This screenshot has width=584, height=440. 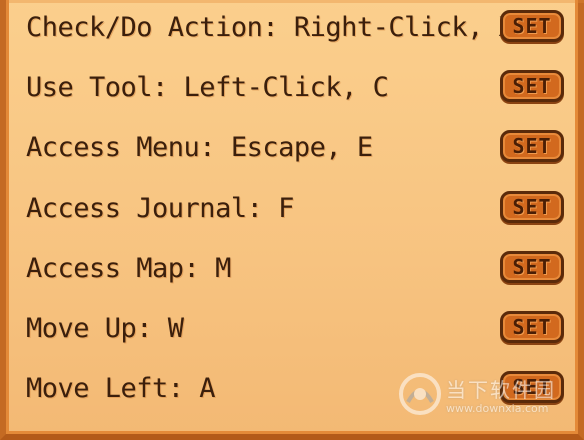 I want to click on set-button-use-tool: SET, so click(x=532, y=86).